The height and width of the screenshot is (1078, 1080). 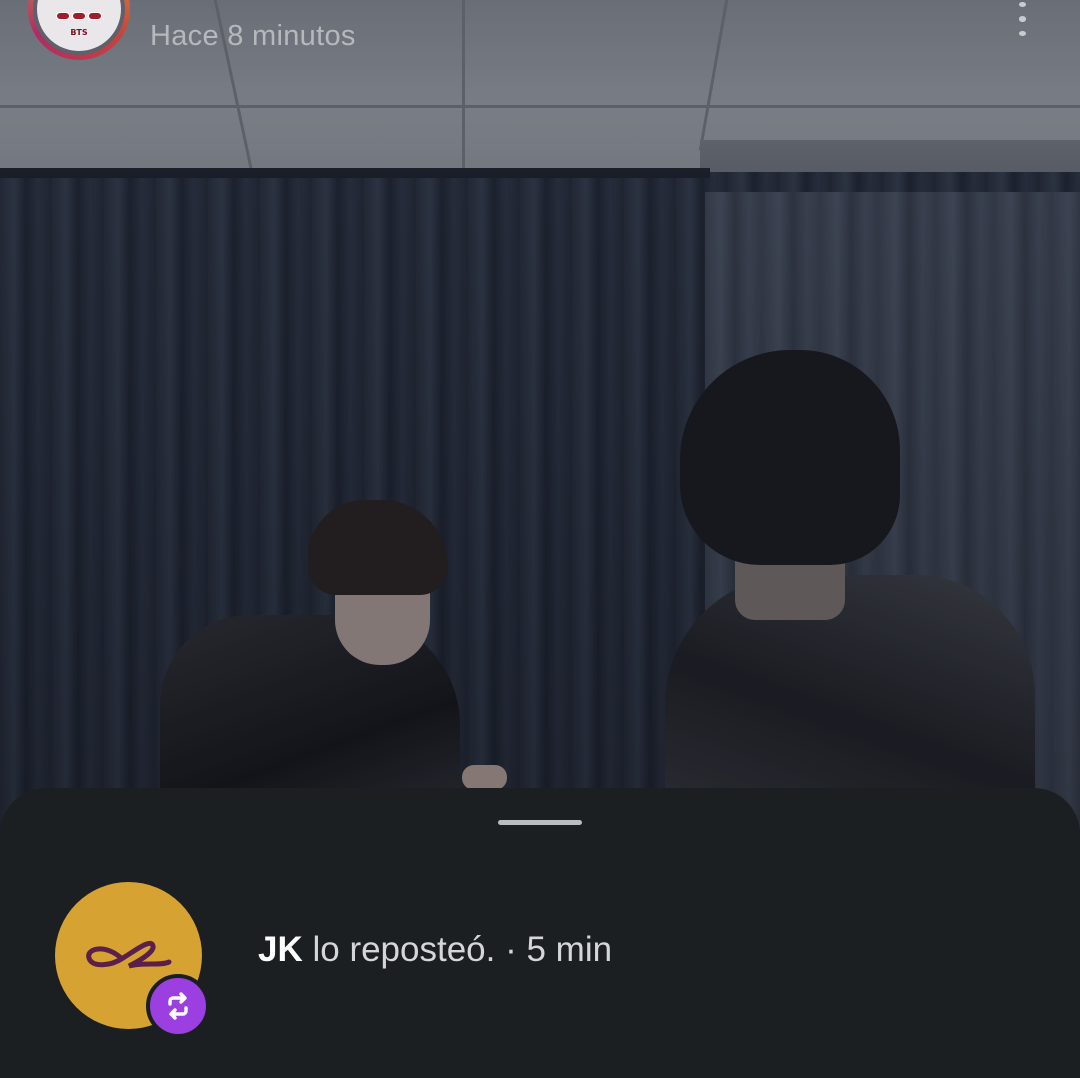 What do you see at coordinates (540, 822) in the screenshot?
I see `drag-handle` at bounding box center [540, 822].